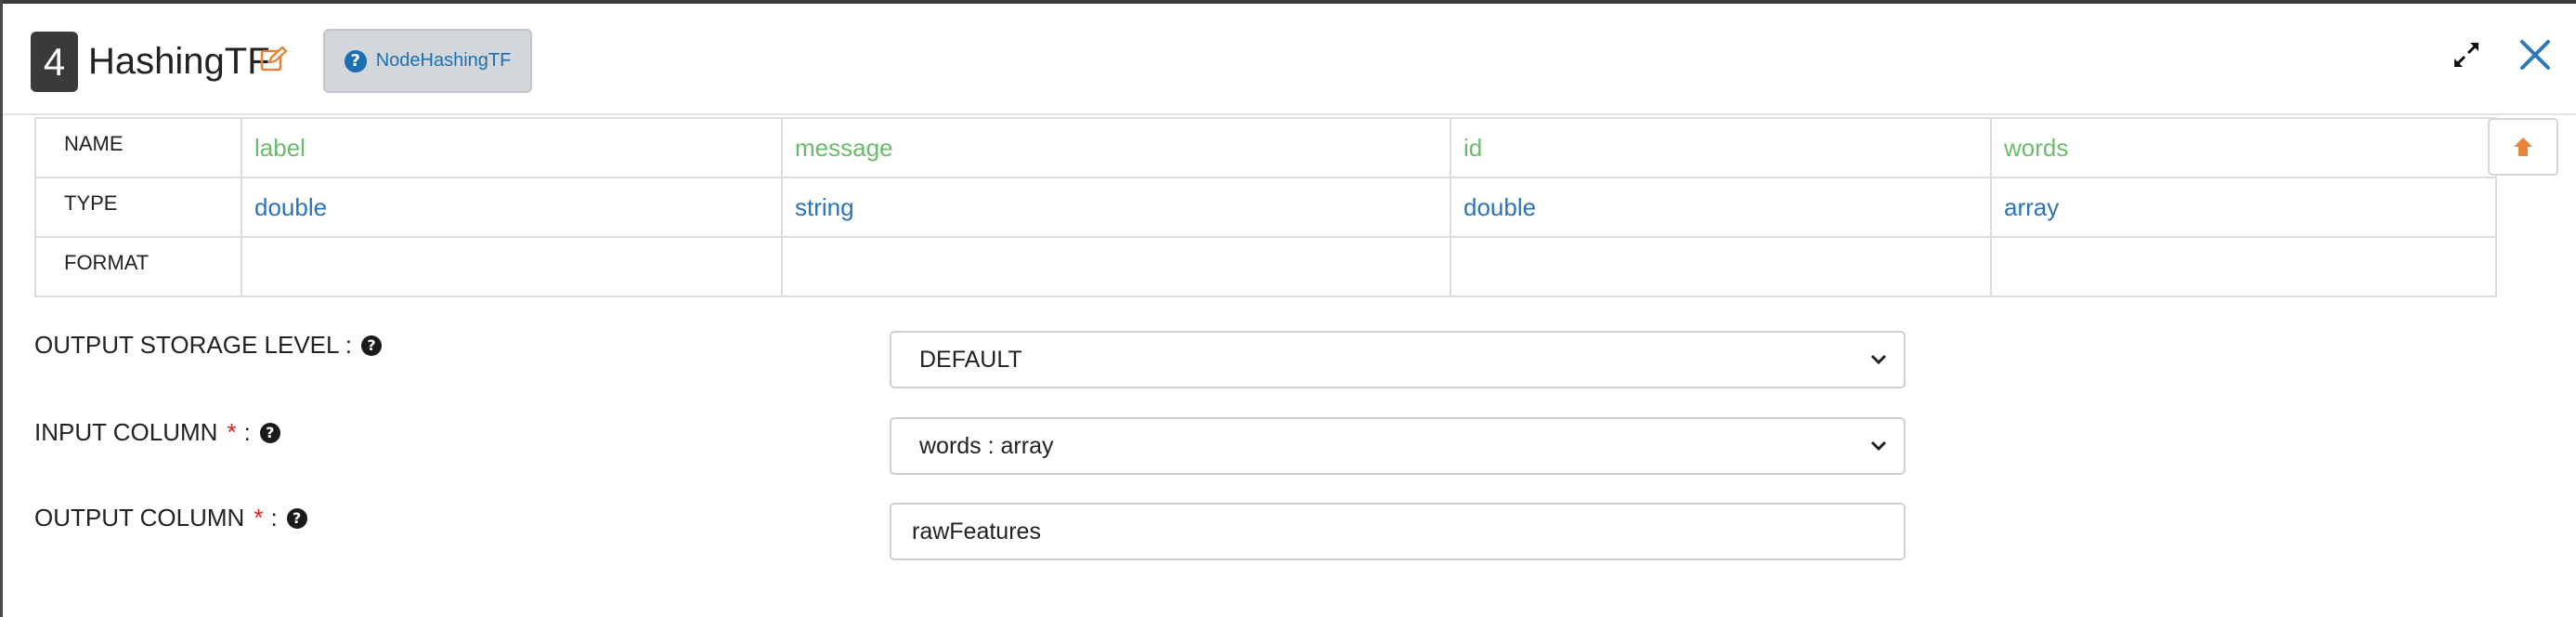 This screenshot has height=617, width=2576. I want to click on column-type-cell: string, so click(1116, 207).